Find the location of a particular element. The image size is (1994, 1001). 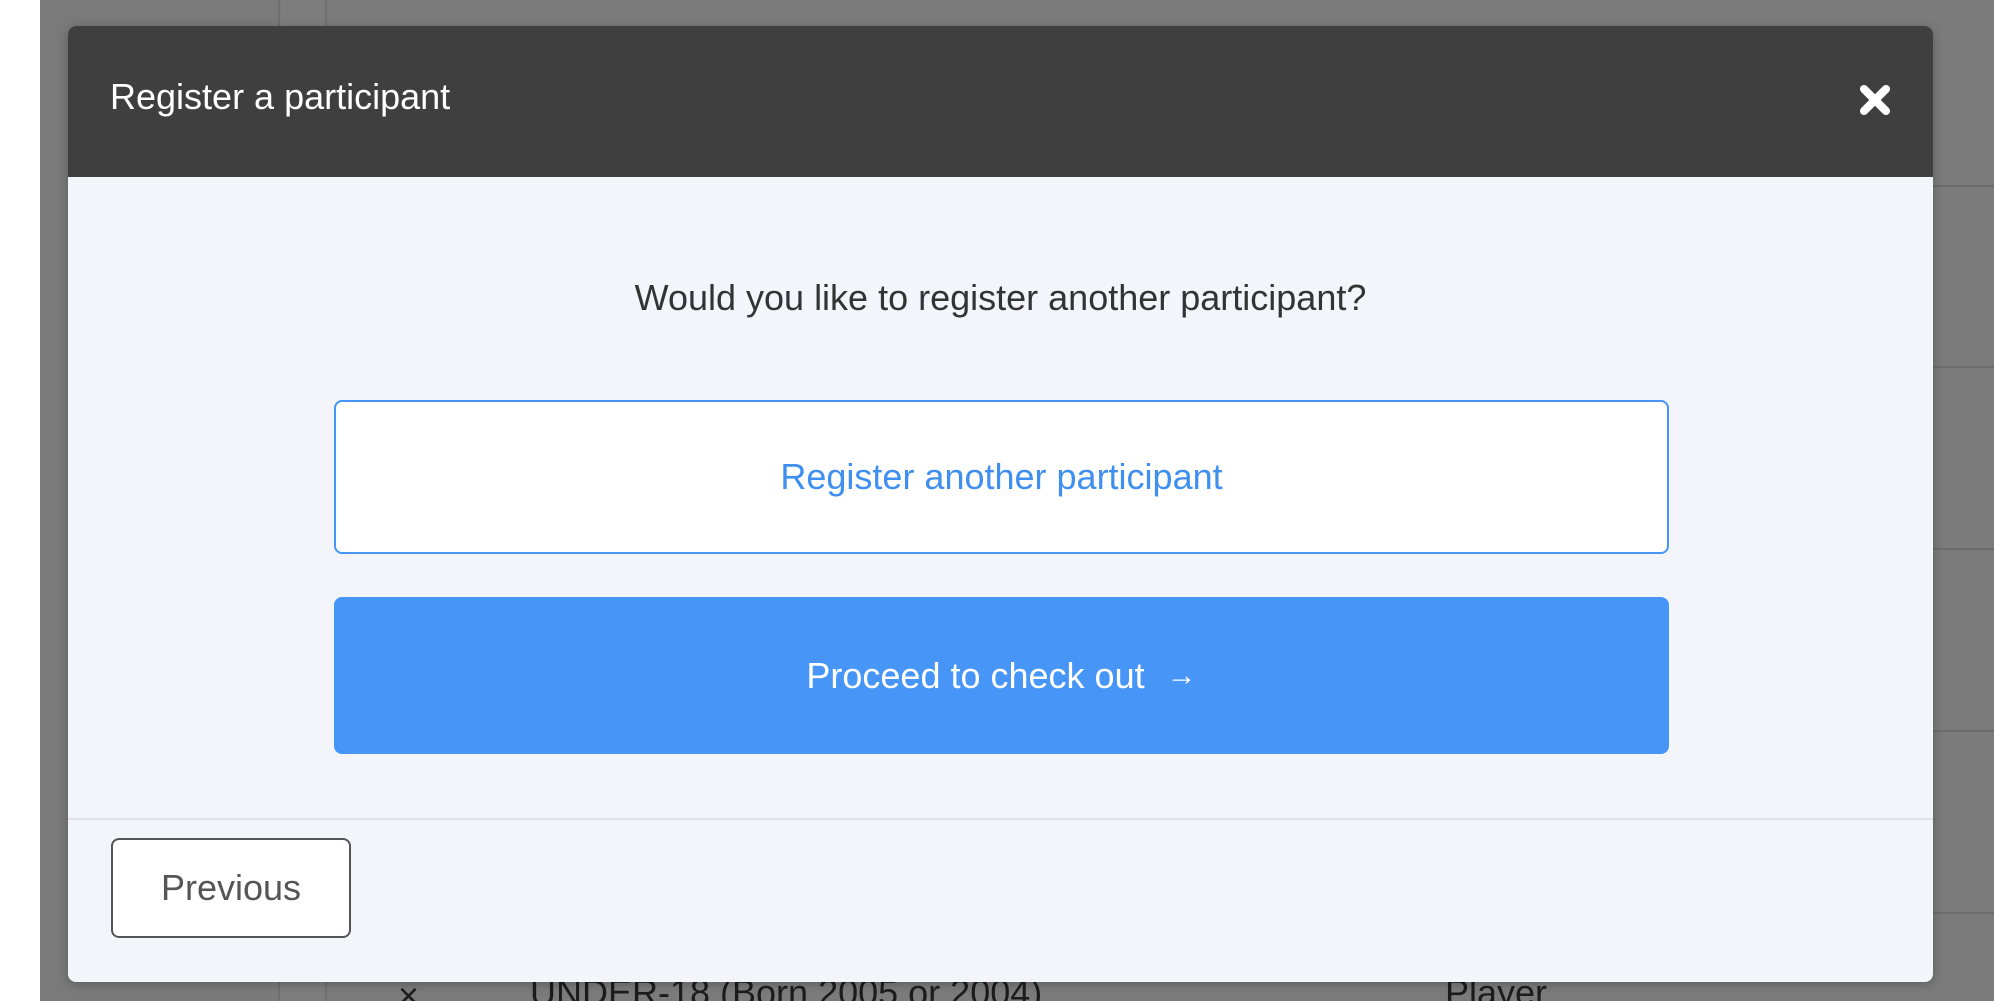

background-left-strip is located at coordinates (20, 500).